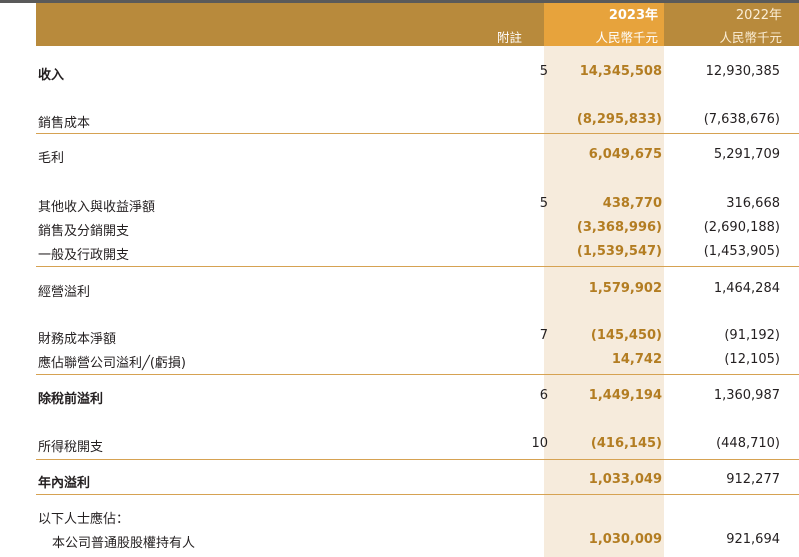 The height and width of the screenshot is (557, 799). I want to click on table-row-operating-profit: 經營溢利 1,579,902 1,464,284, so click(417, 291).